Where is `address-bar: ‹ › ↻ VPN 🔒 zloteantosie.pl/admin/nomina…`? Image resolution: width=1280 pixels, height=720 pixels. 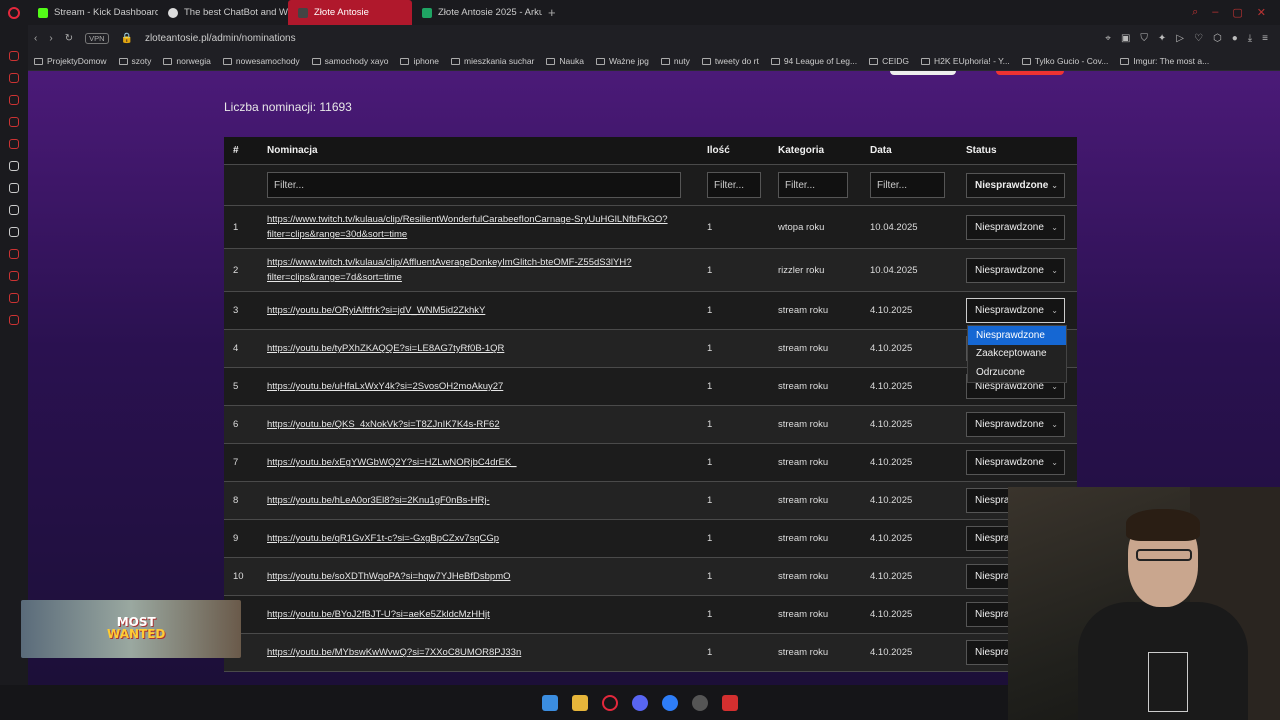
address-bar: ‹ › ↻ VPN 🔒 zloteantosie.pl/admin/nomina… is located at coordinates (640, 38).